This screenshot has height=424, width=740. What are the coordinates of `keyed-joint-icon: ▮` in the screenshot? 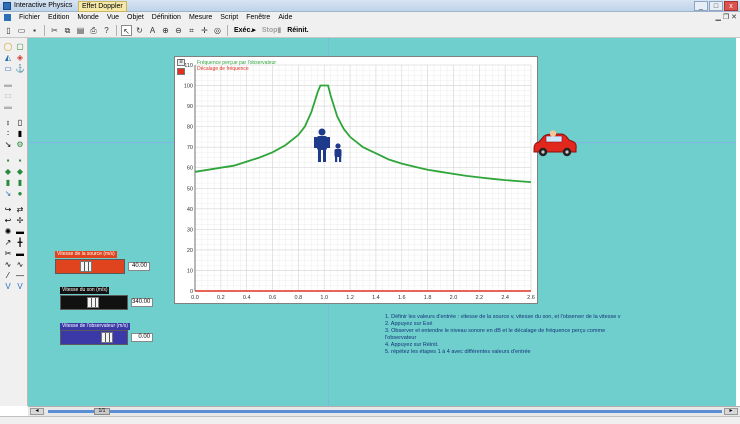 It's located at (20, 133).